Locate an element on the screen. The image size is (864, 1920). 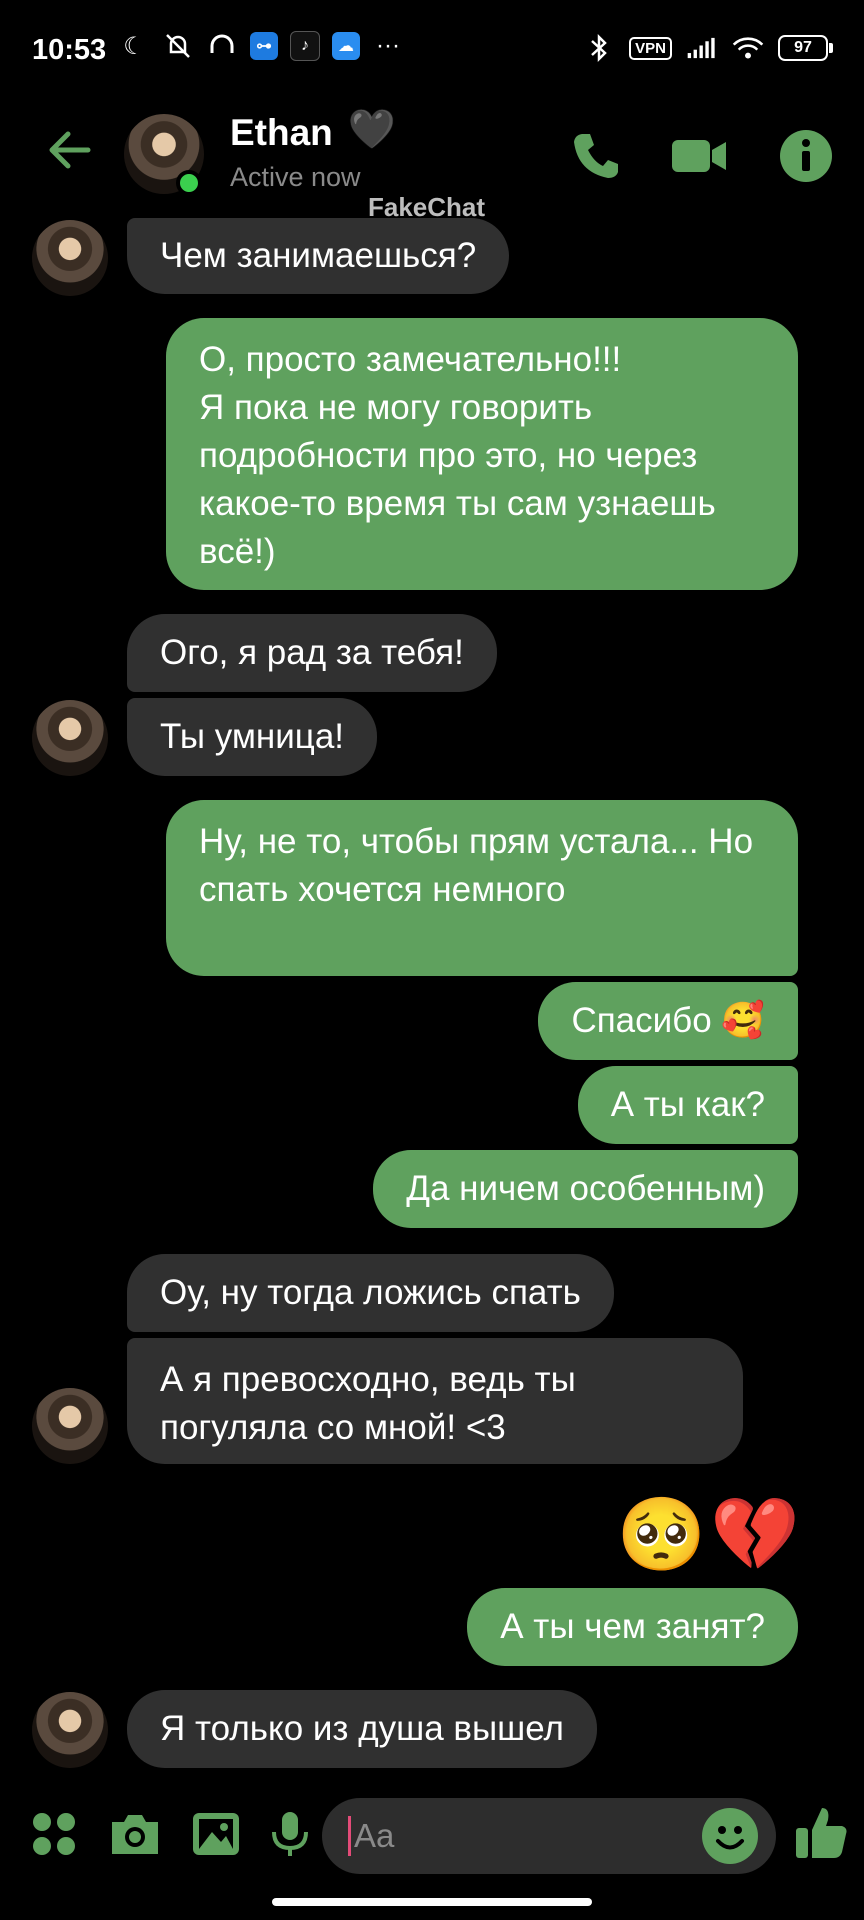
video-call-icon is located at coordinates (698, 156).